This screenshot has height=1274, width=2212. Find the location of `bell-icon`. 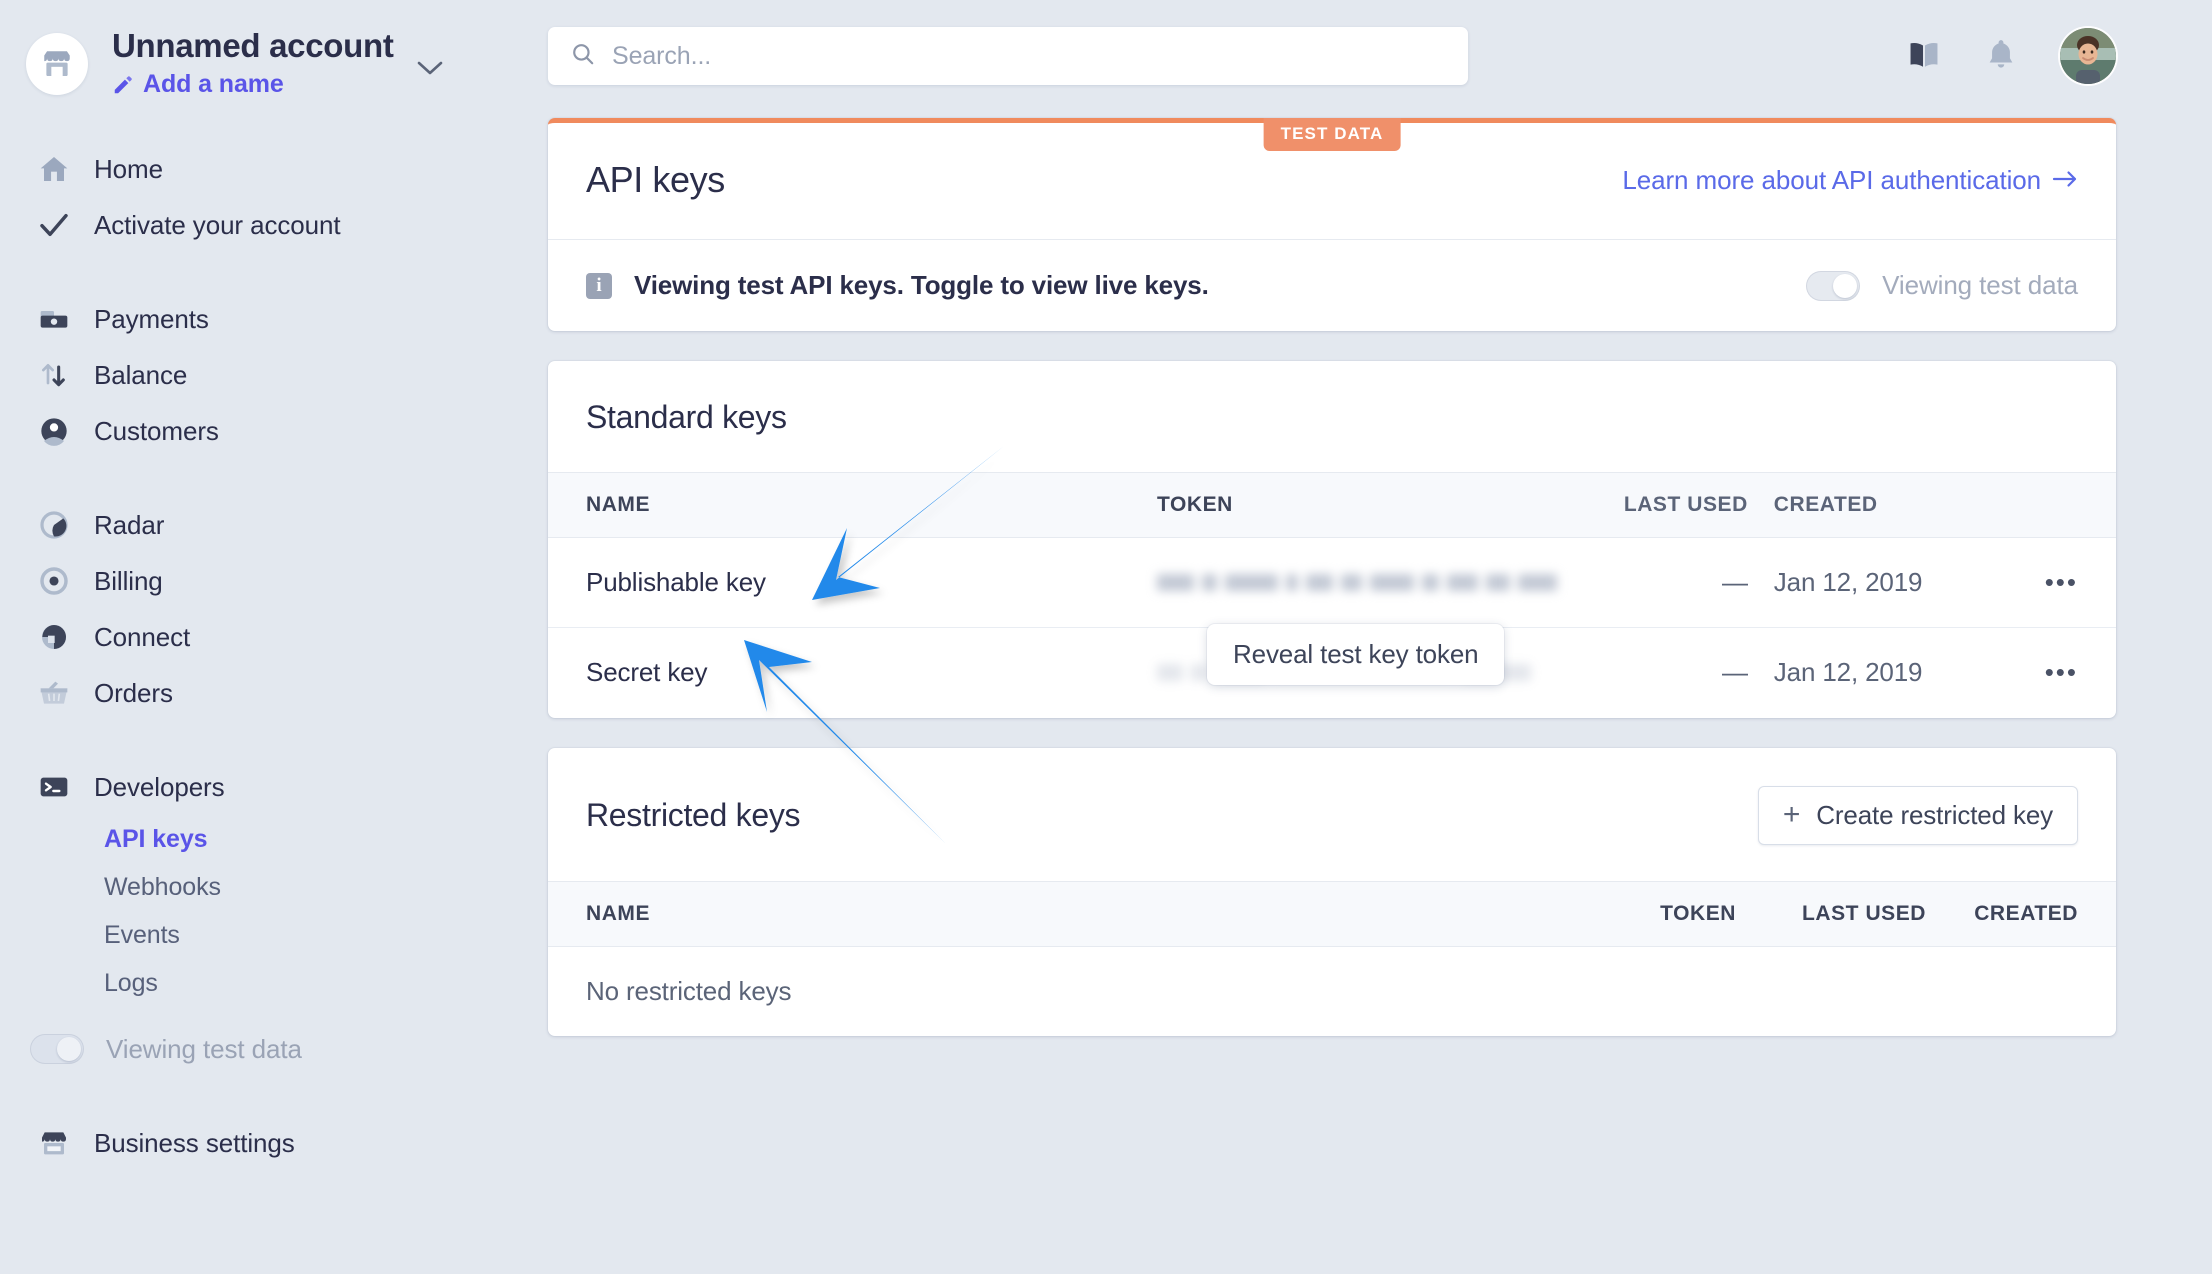

bell-icon is located at coordinates (2001, 56).